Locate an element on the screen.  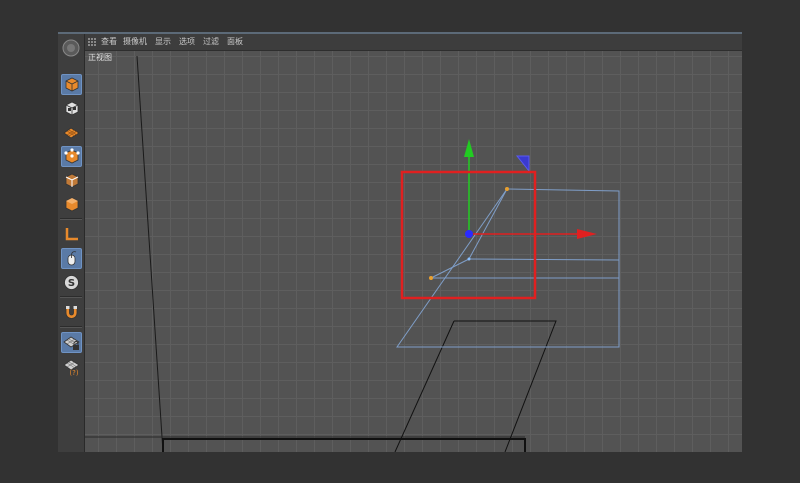
z-plane-handle-icon is located at coordinates (522, 164).